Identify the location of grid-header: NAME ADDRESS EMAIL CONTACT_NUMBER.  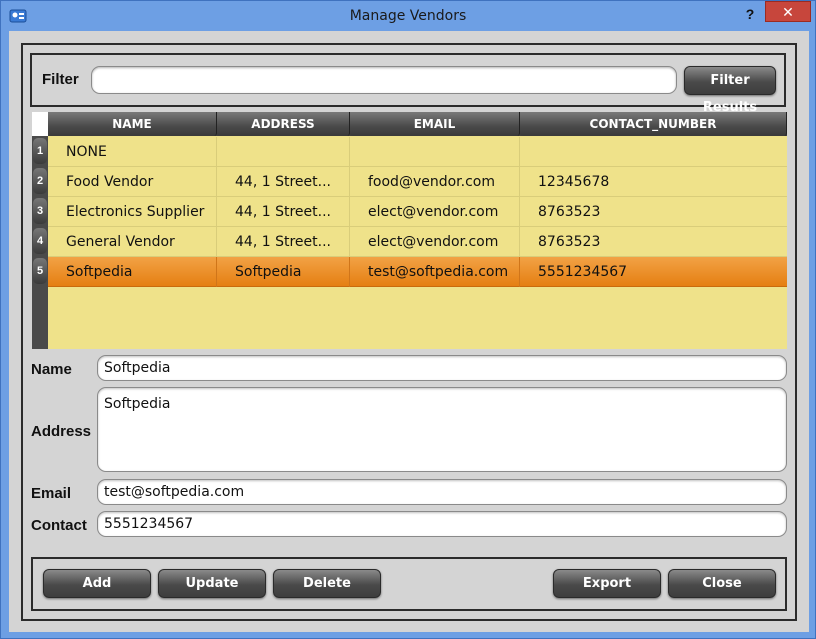
(417, 124).